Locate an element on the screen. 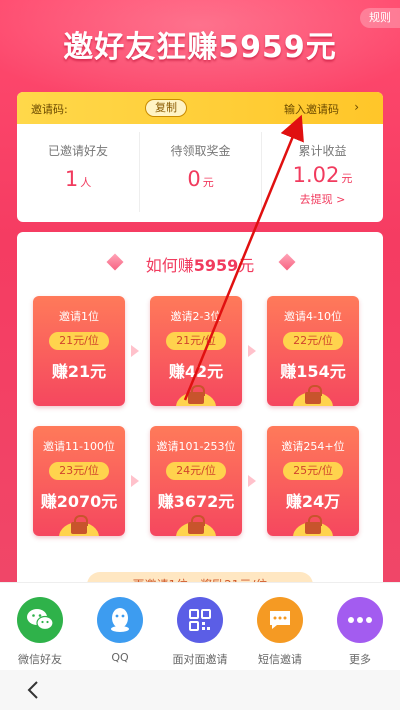 This screenshot has width=400, height=710. annotation-arrow is located at coordinates (243, 257).